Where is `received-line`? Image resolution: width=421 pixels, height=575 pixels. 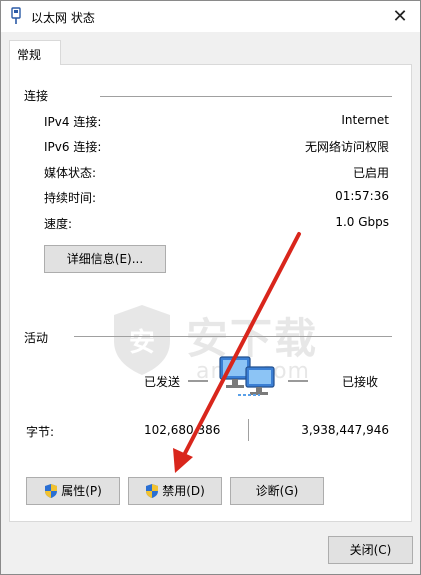
received-line is located at coordinates (298, 381).